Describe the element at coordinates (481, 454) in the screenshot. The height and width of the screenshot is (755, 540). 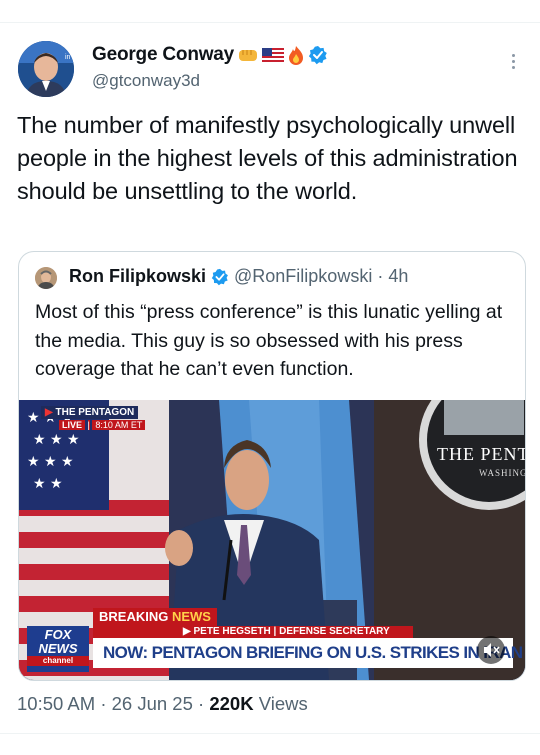
I see `backdrop-title: THE PENT` at that location.